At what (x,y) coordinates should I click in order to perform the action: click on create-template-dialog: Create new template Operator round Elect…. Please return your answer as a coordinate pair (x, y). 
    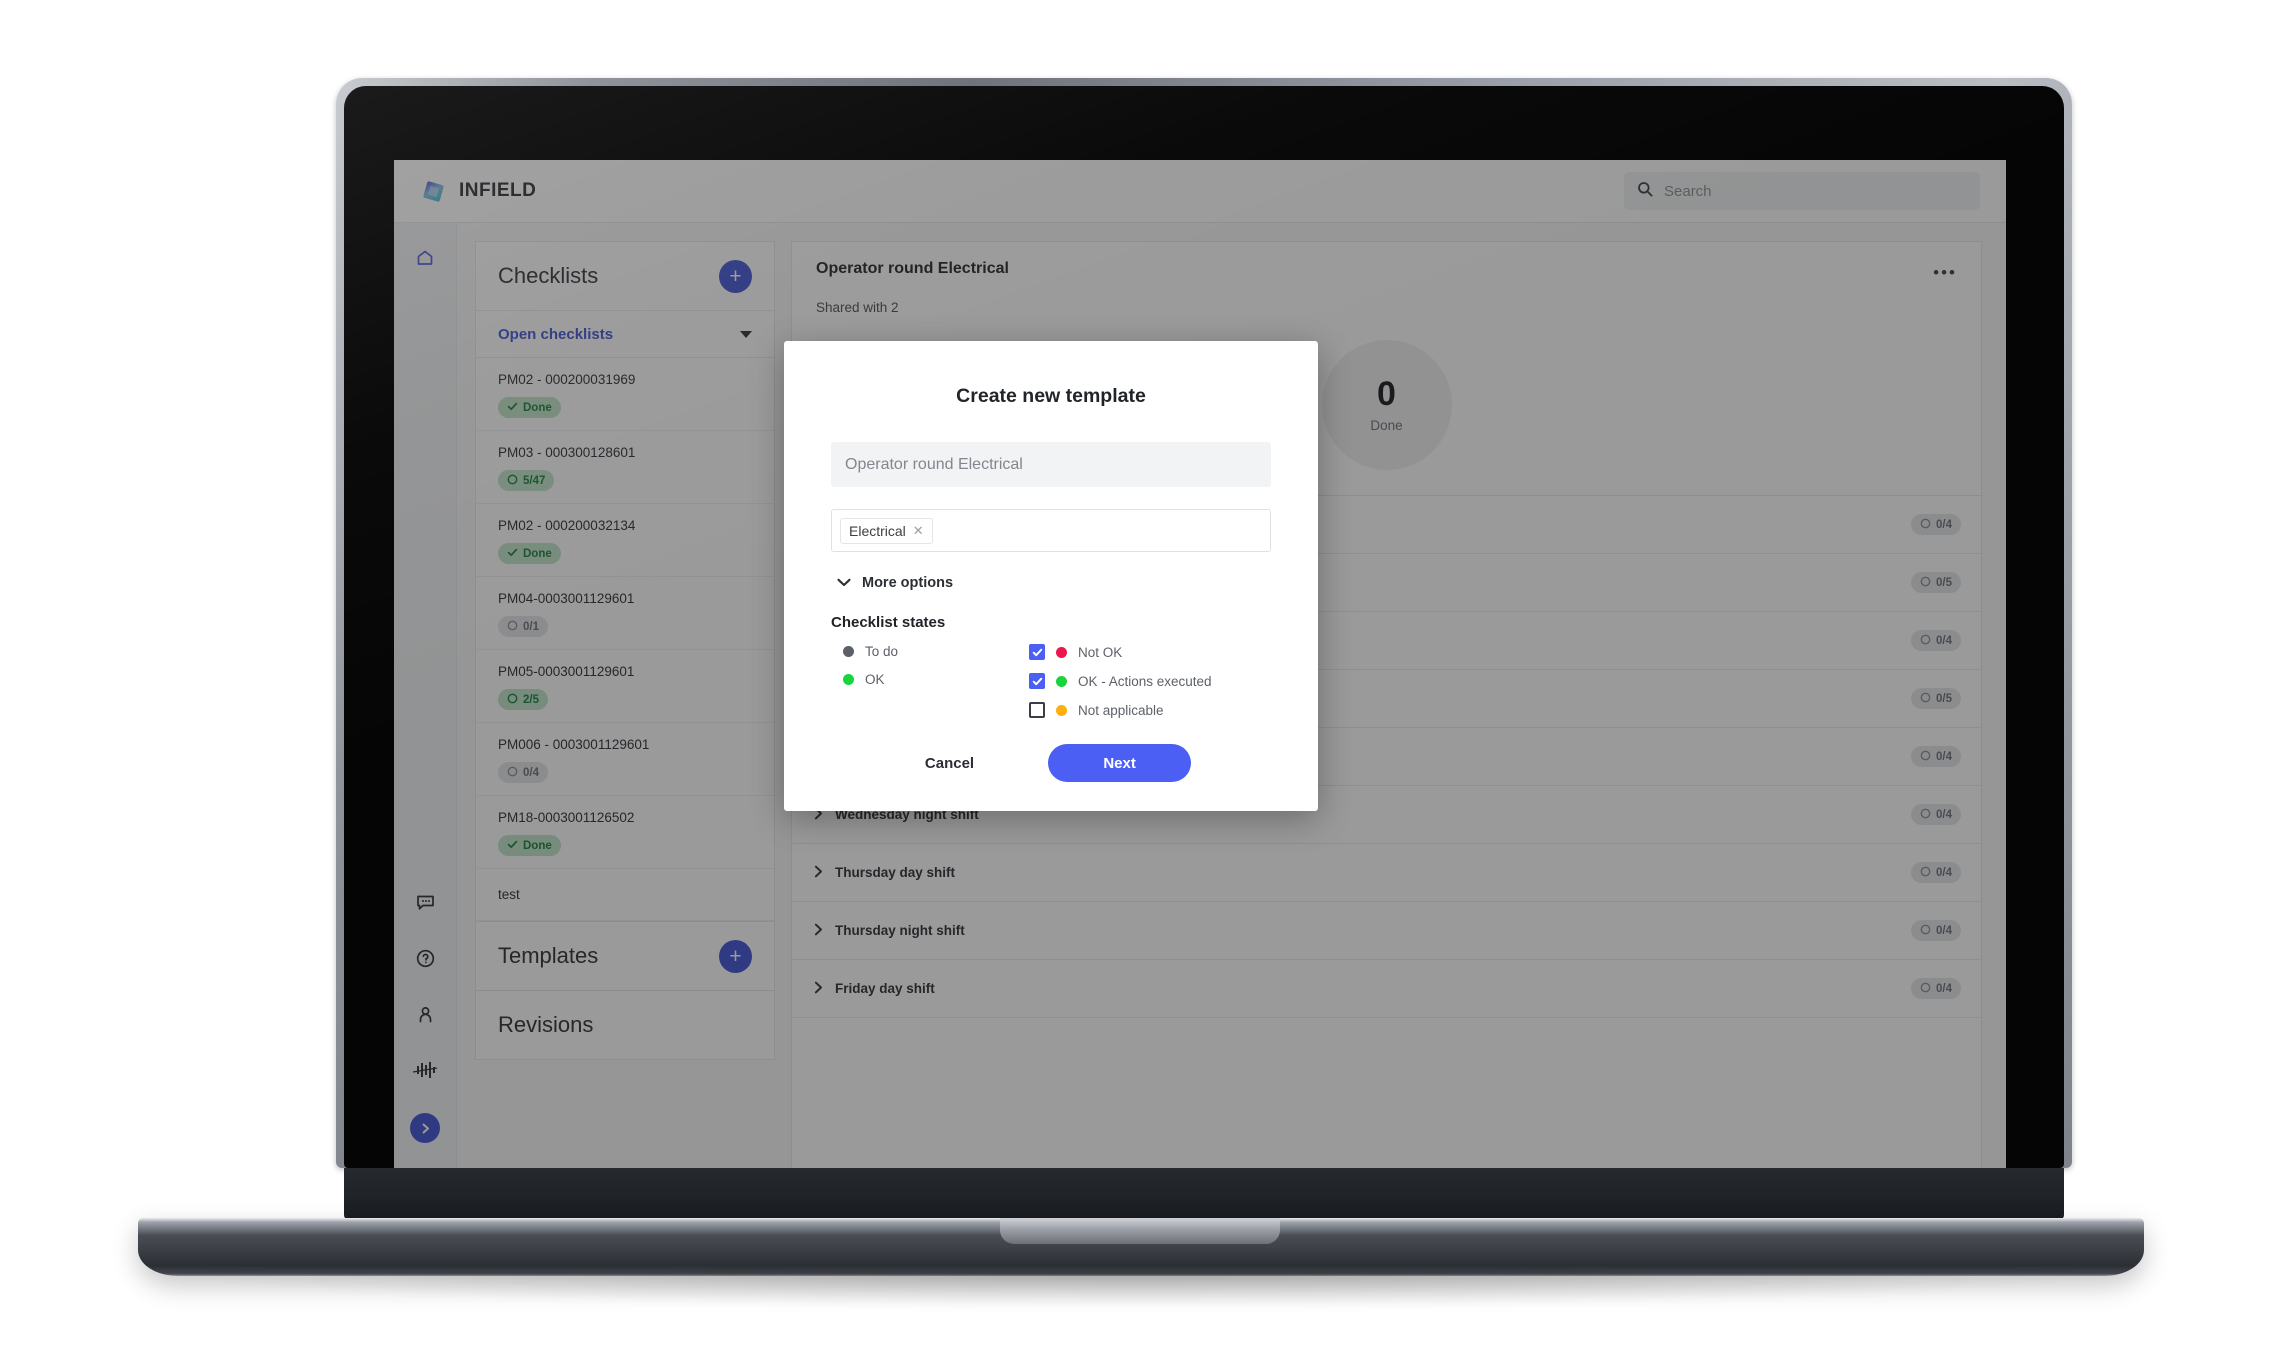
    Looking at the image, I should click on (1051, 576).